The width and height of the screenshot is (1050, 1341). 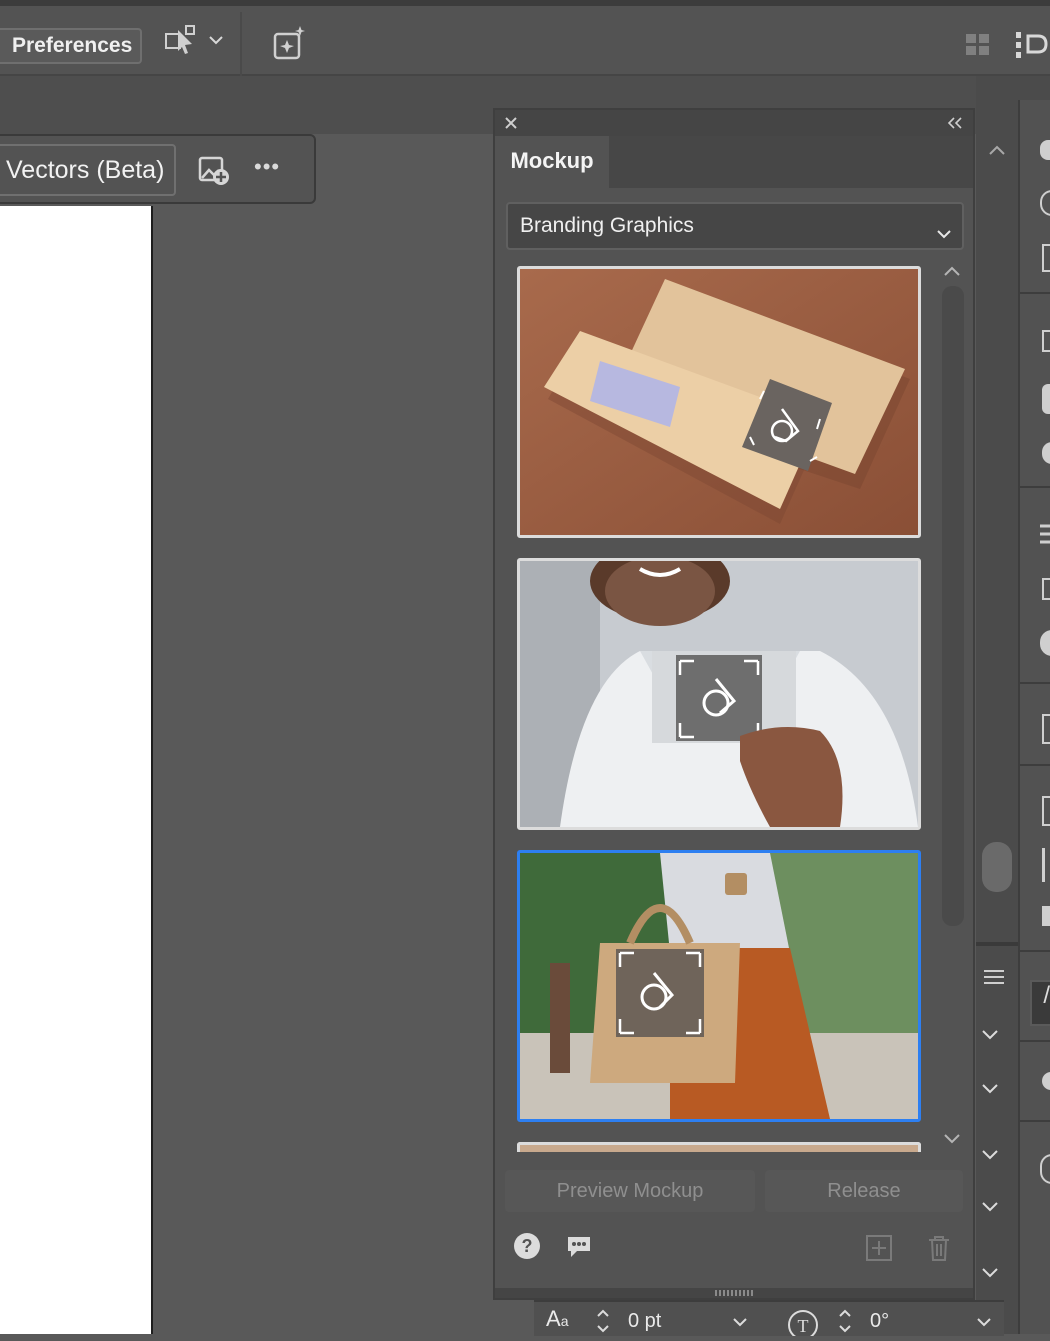 I want to click on rotate-type-icon: T, so click(x=803, y=1324).